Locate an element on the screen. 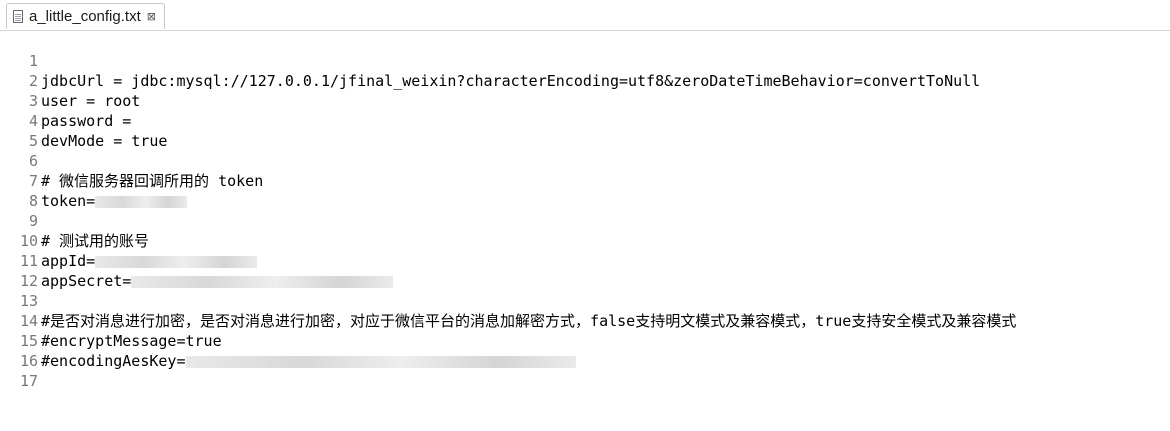 Image resolution: width=1170 pixels, height=431 pixels. editor-line: 9 # 测试用的账号 is located at coordinates (585, 220).